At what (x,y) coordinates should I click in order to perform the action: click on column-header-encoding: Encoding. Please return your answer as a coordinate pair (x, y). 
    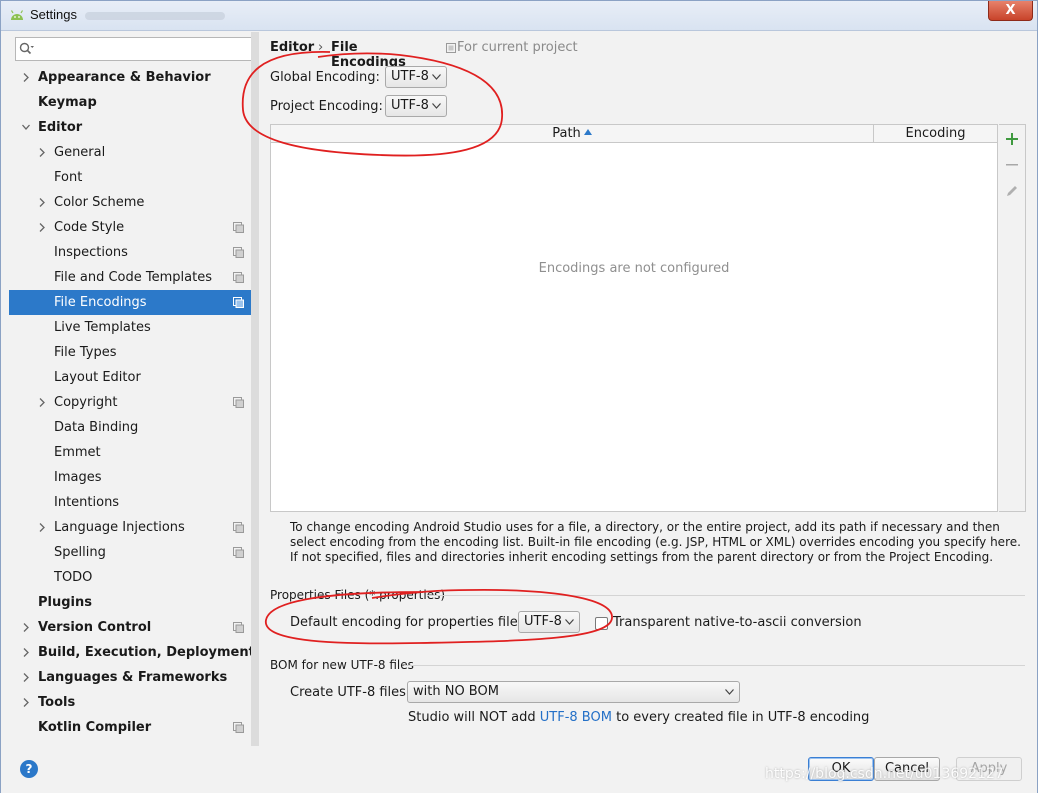
    Looking at the image, I should click on (935, 134).